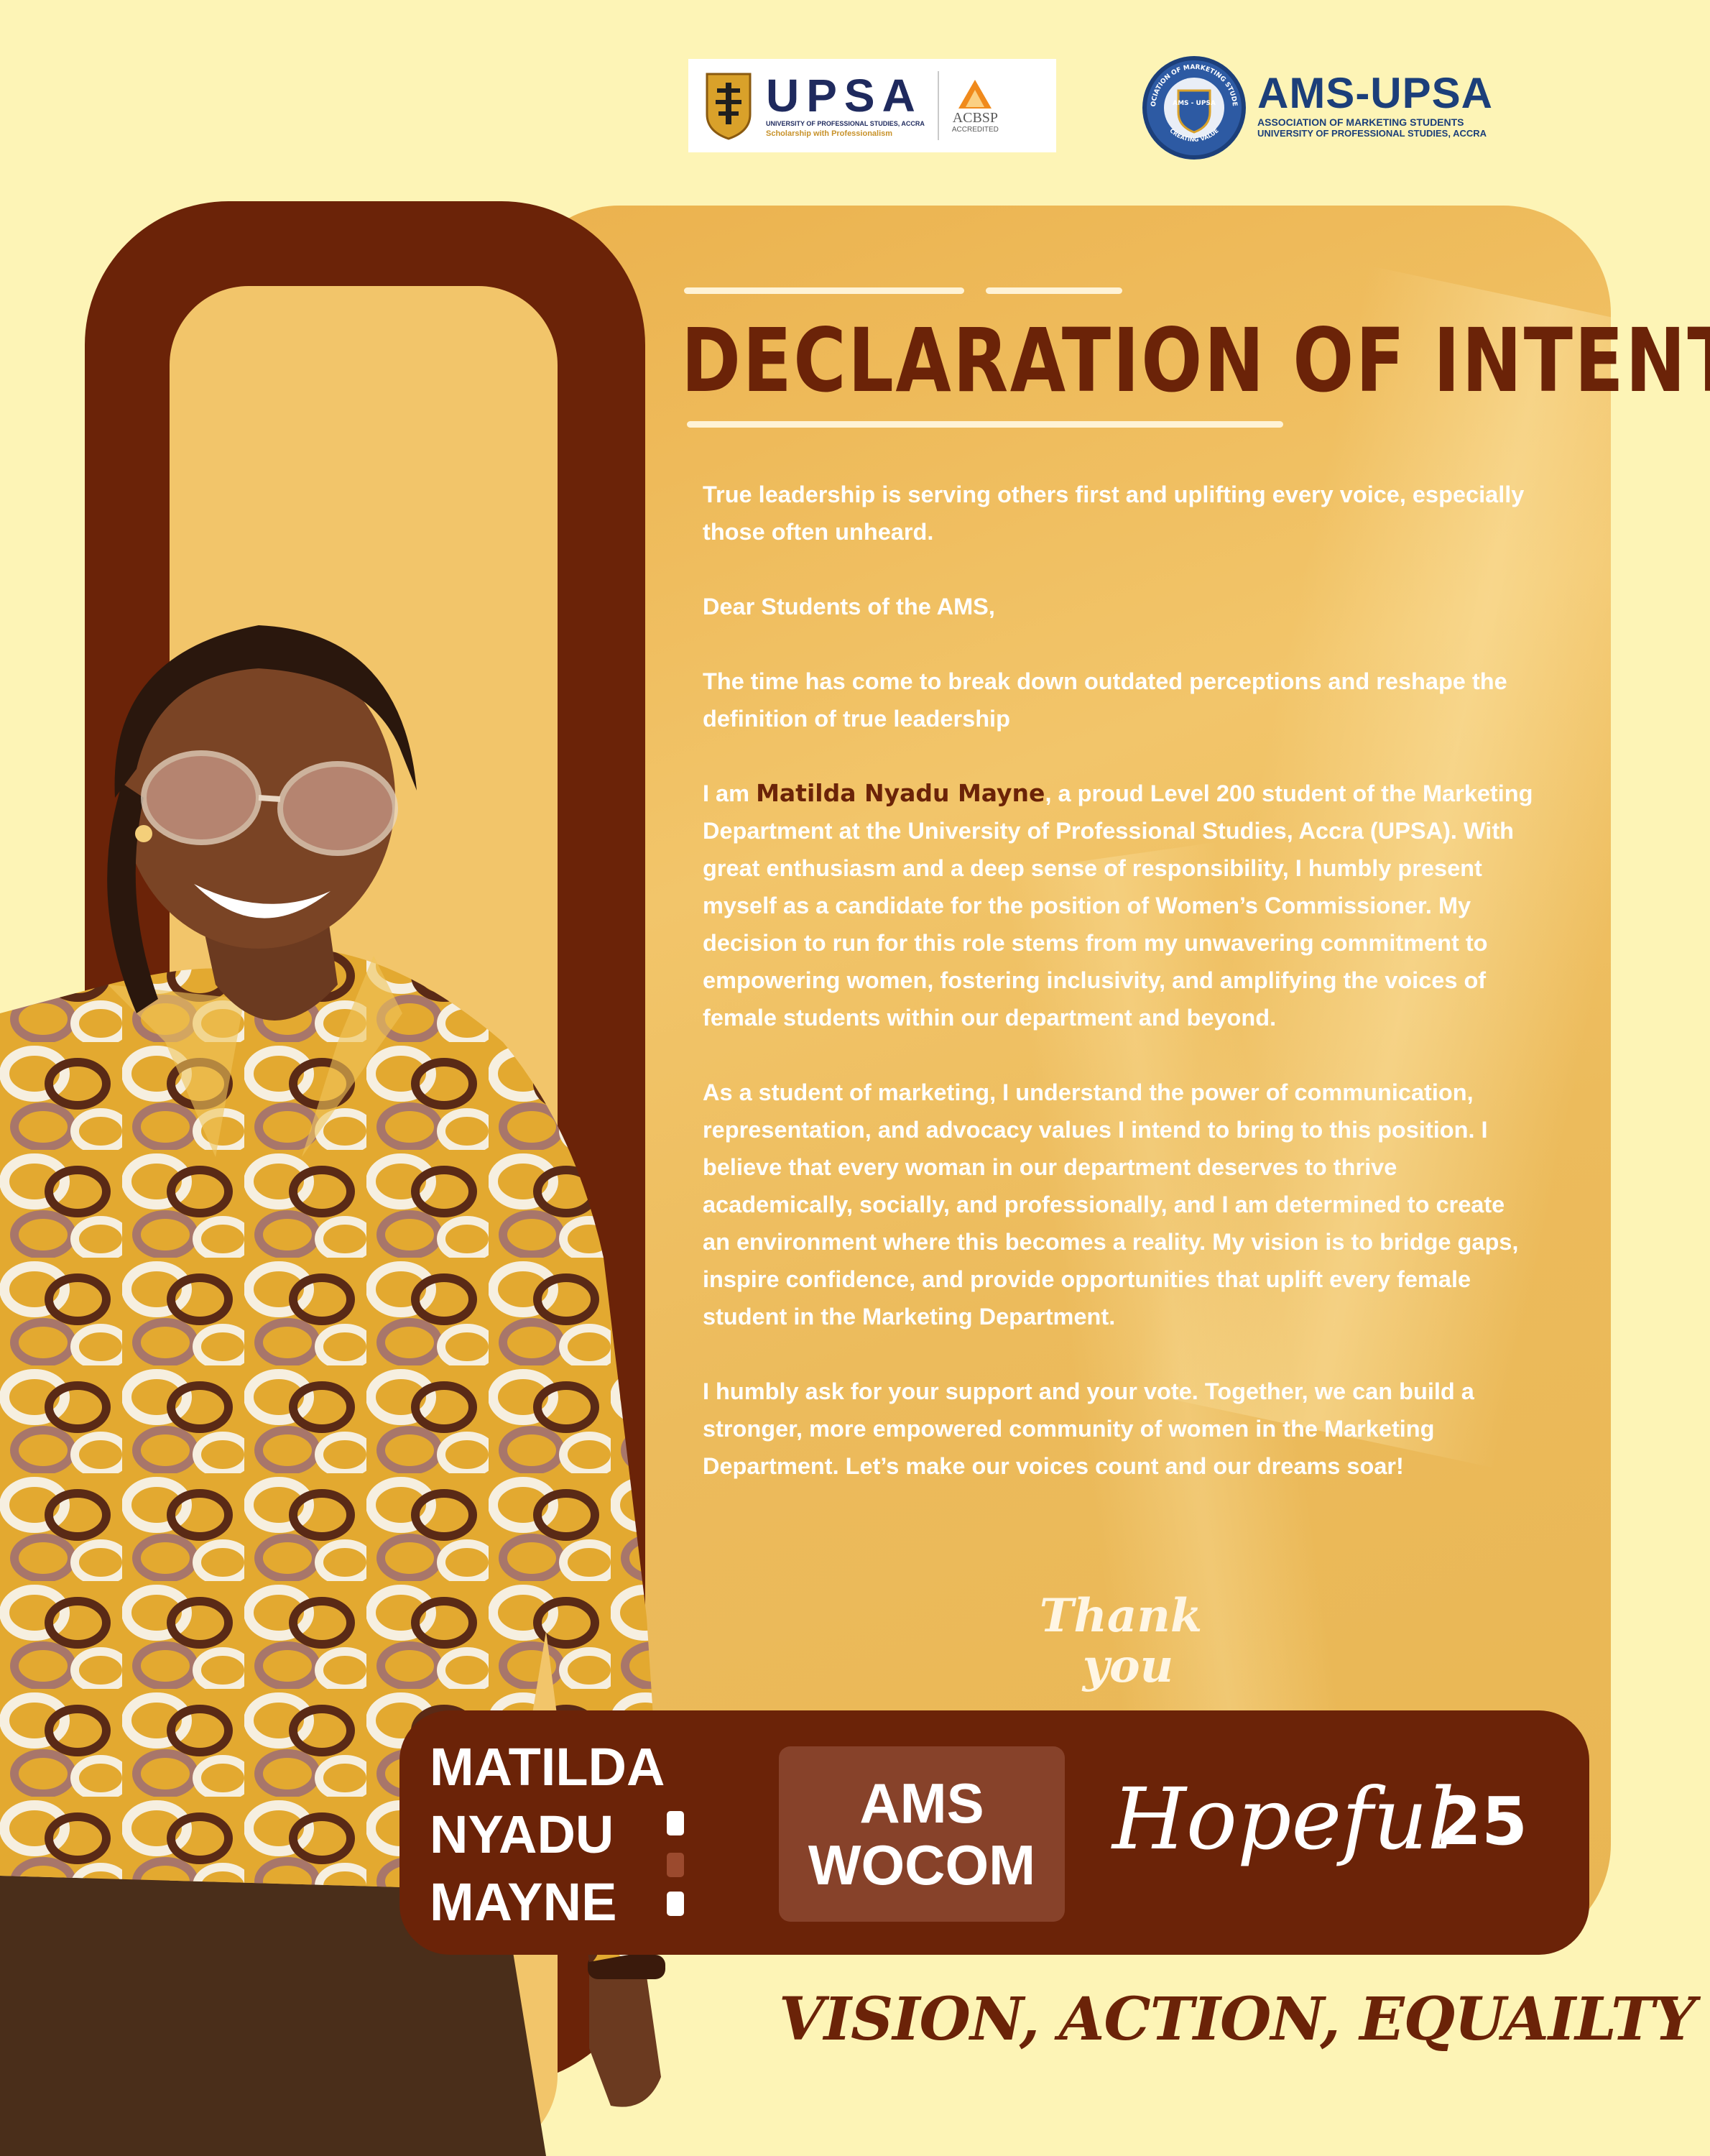 This screenshot has height=2156, width=1710. Describe the element at coordinates (922, 1865) in the screenshot. I see `position-line-2: WOCOM` at that location.